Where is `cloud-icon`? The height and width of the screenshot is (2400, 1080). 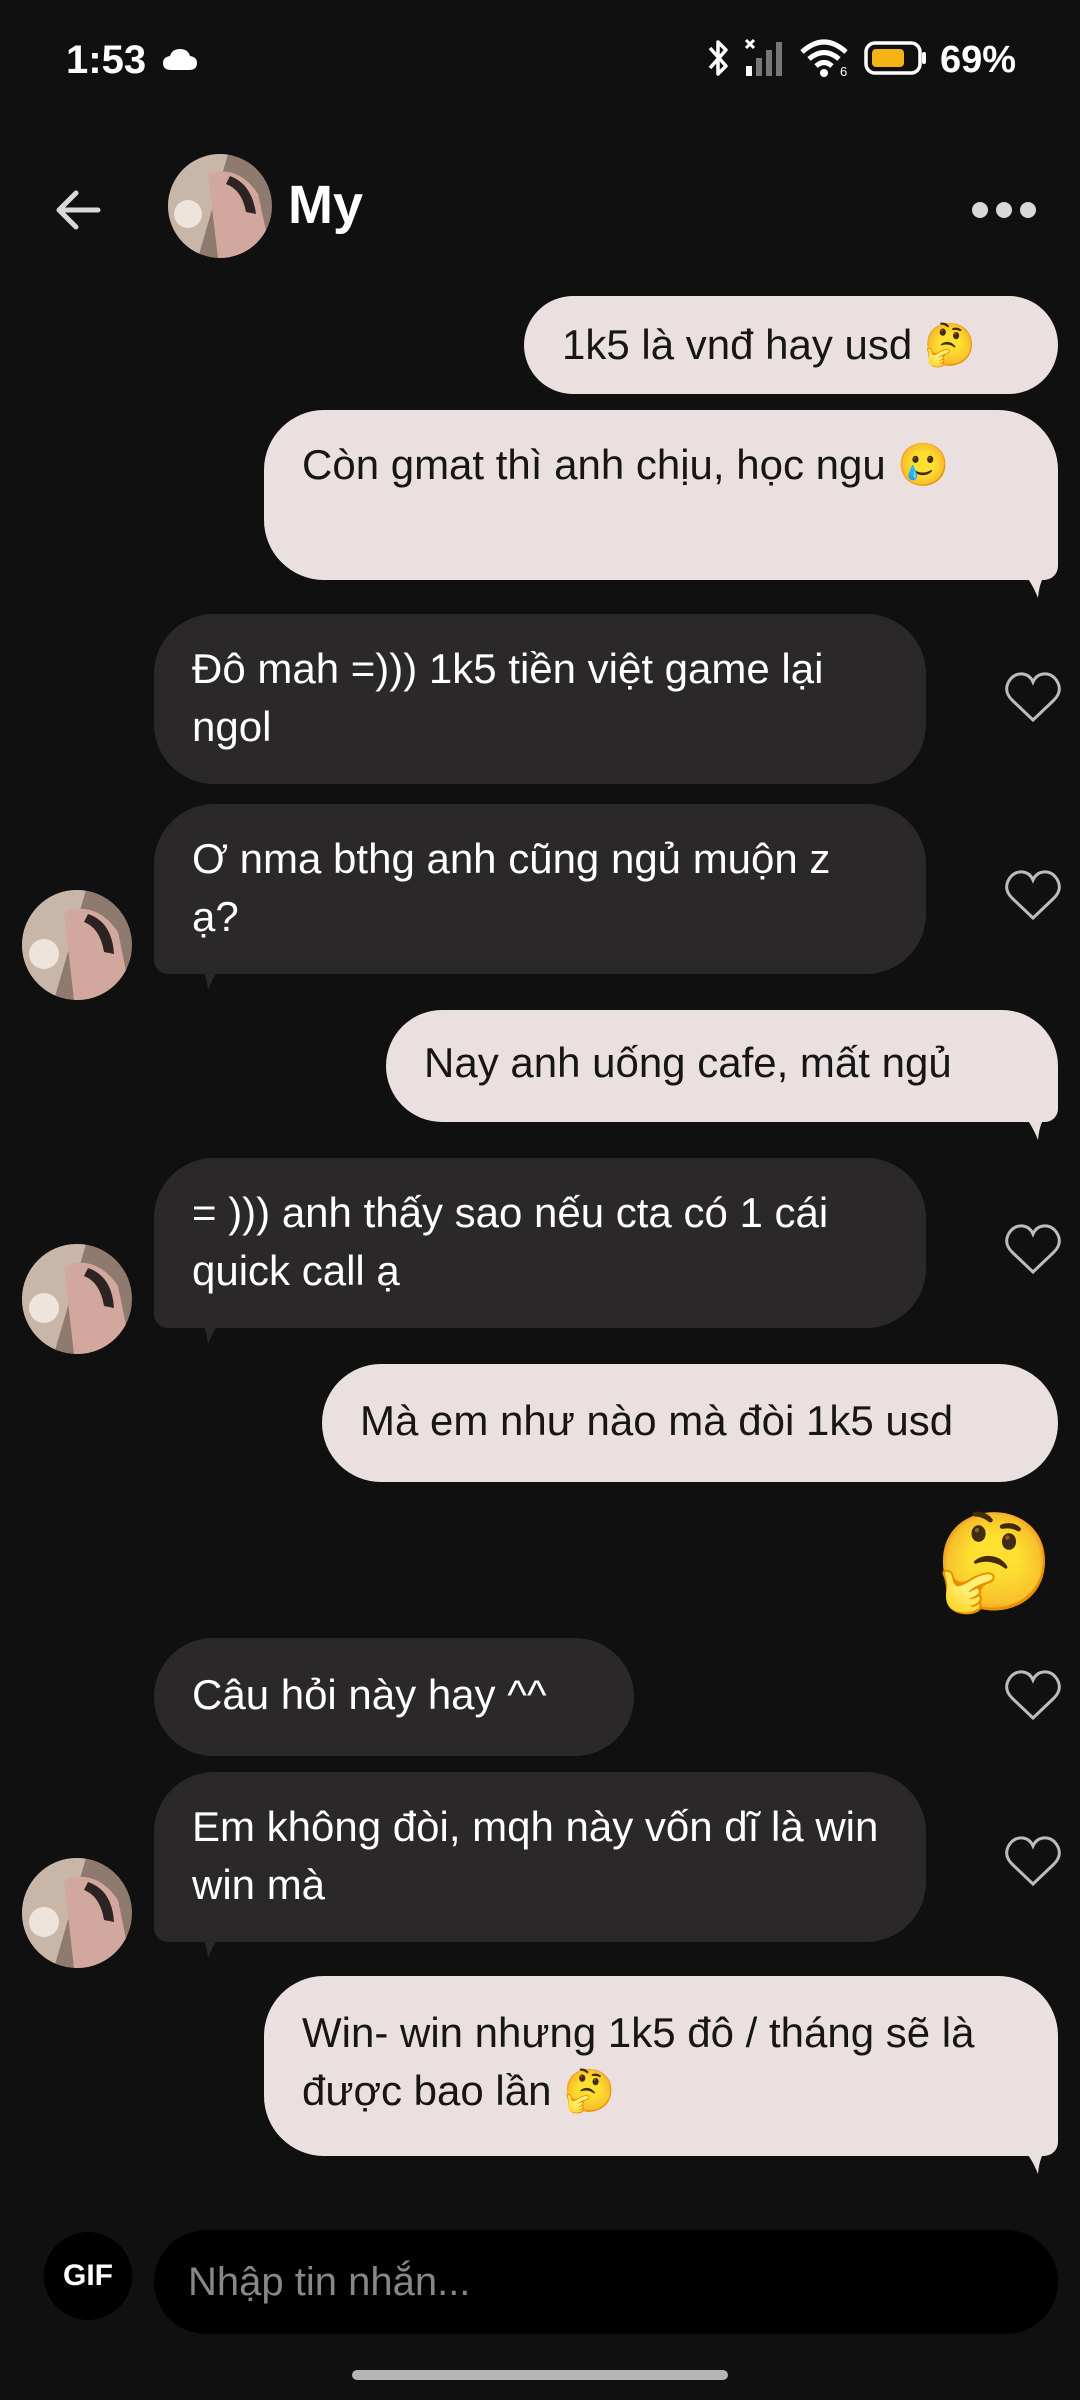
cloud-icon is located at coordinates (180, 62).